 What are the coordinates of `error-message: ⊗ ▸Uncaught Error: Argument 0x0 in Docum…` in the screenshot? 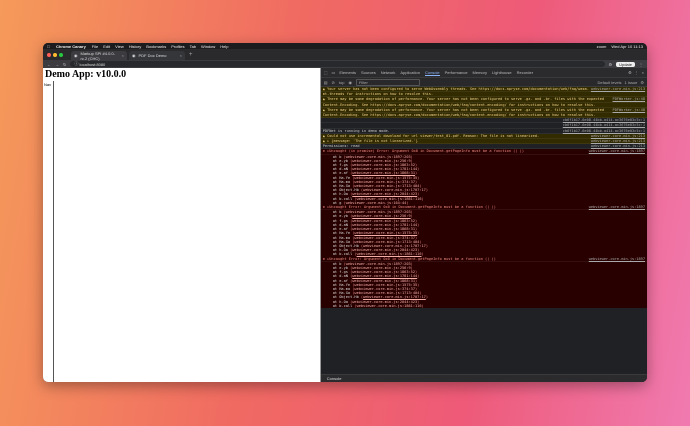 It's located at (409, 258).